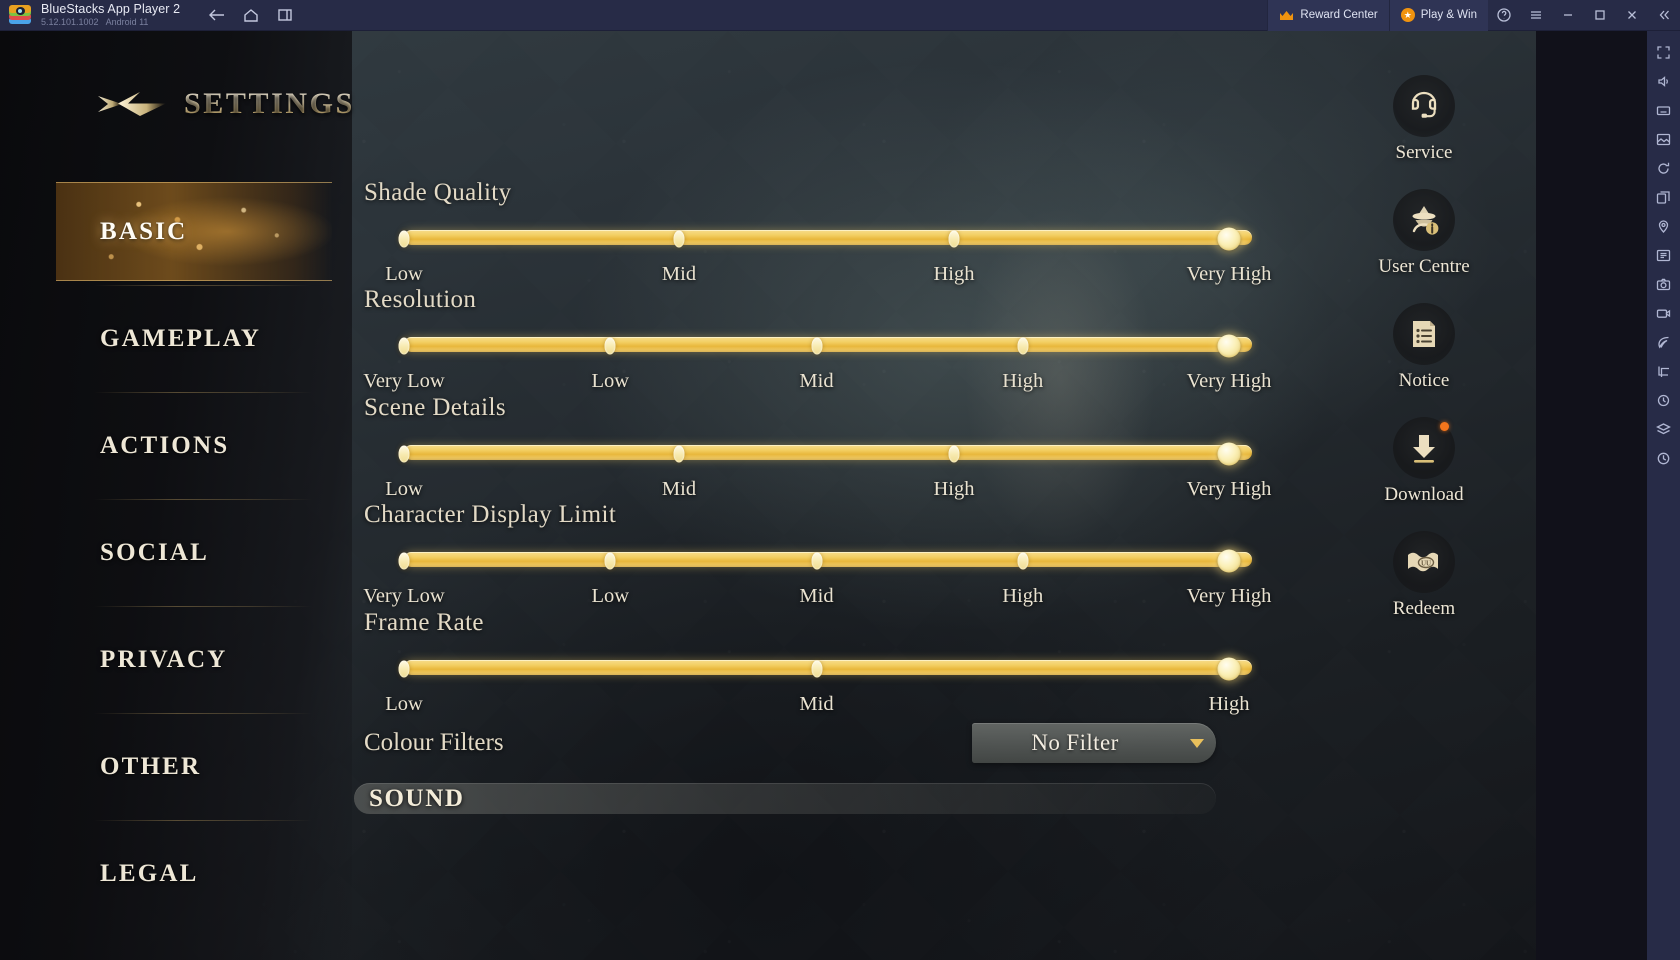 Image resolution: width=1680 pixels, height=960 pixels. Describe the element at coordinates (1424, 448) in the screenshot. I see `download-icon` at that location.